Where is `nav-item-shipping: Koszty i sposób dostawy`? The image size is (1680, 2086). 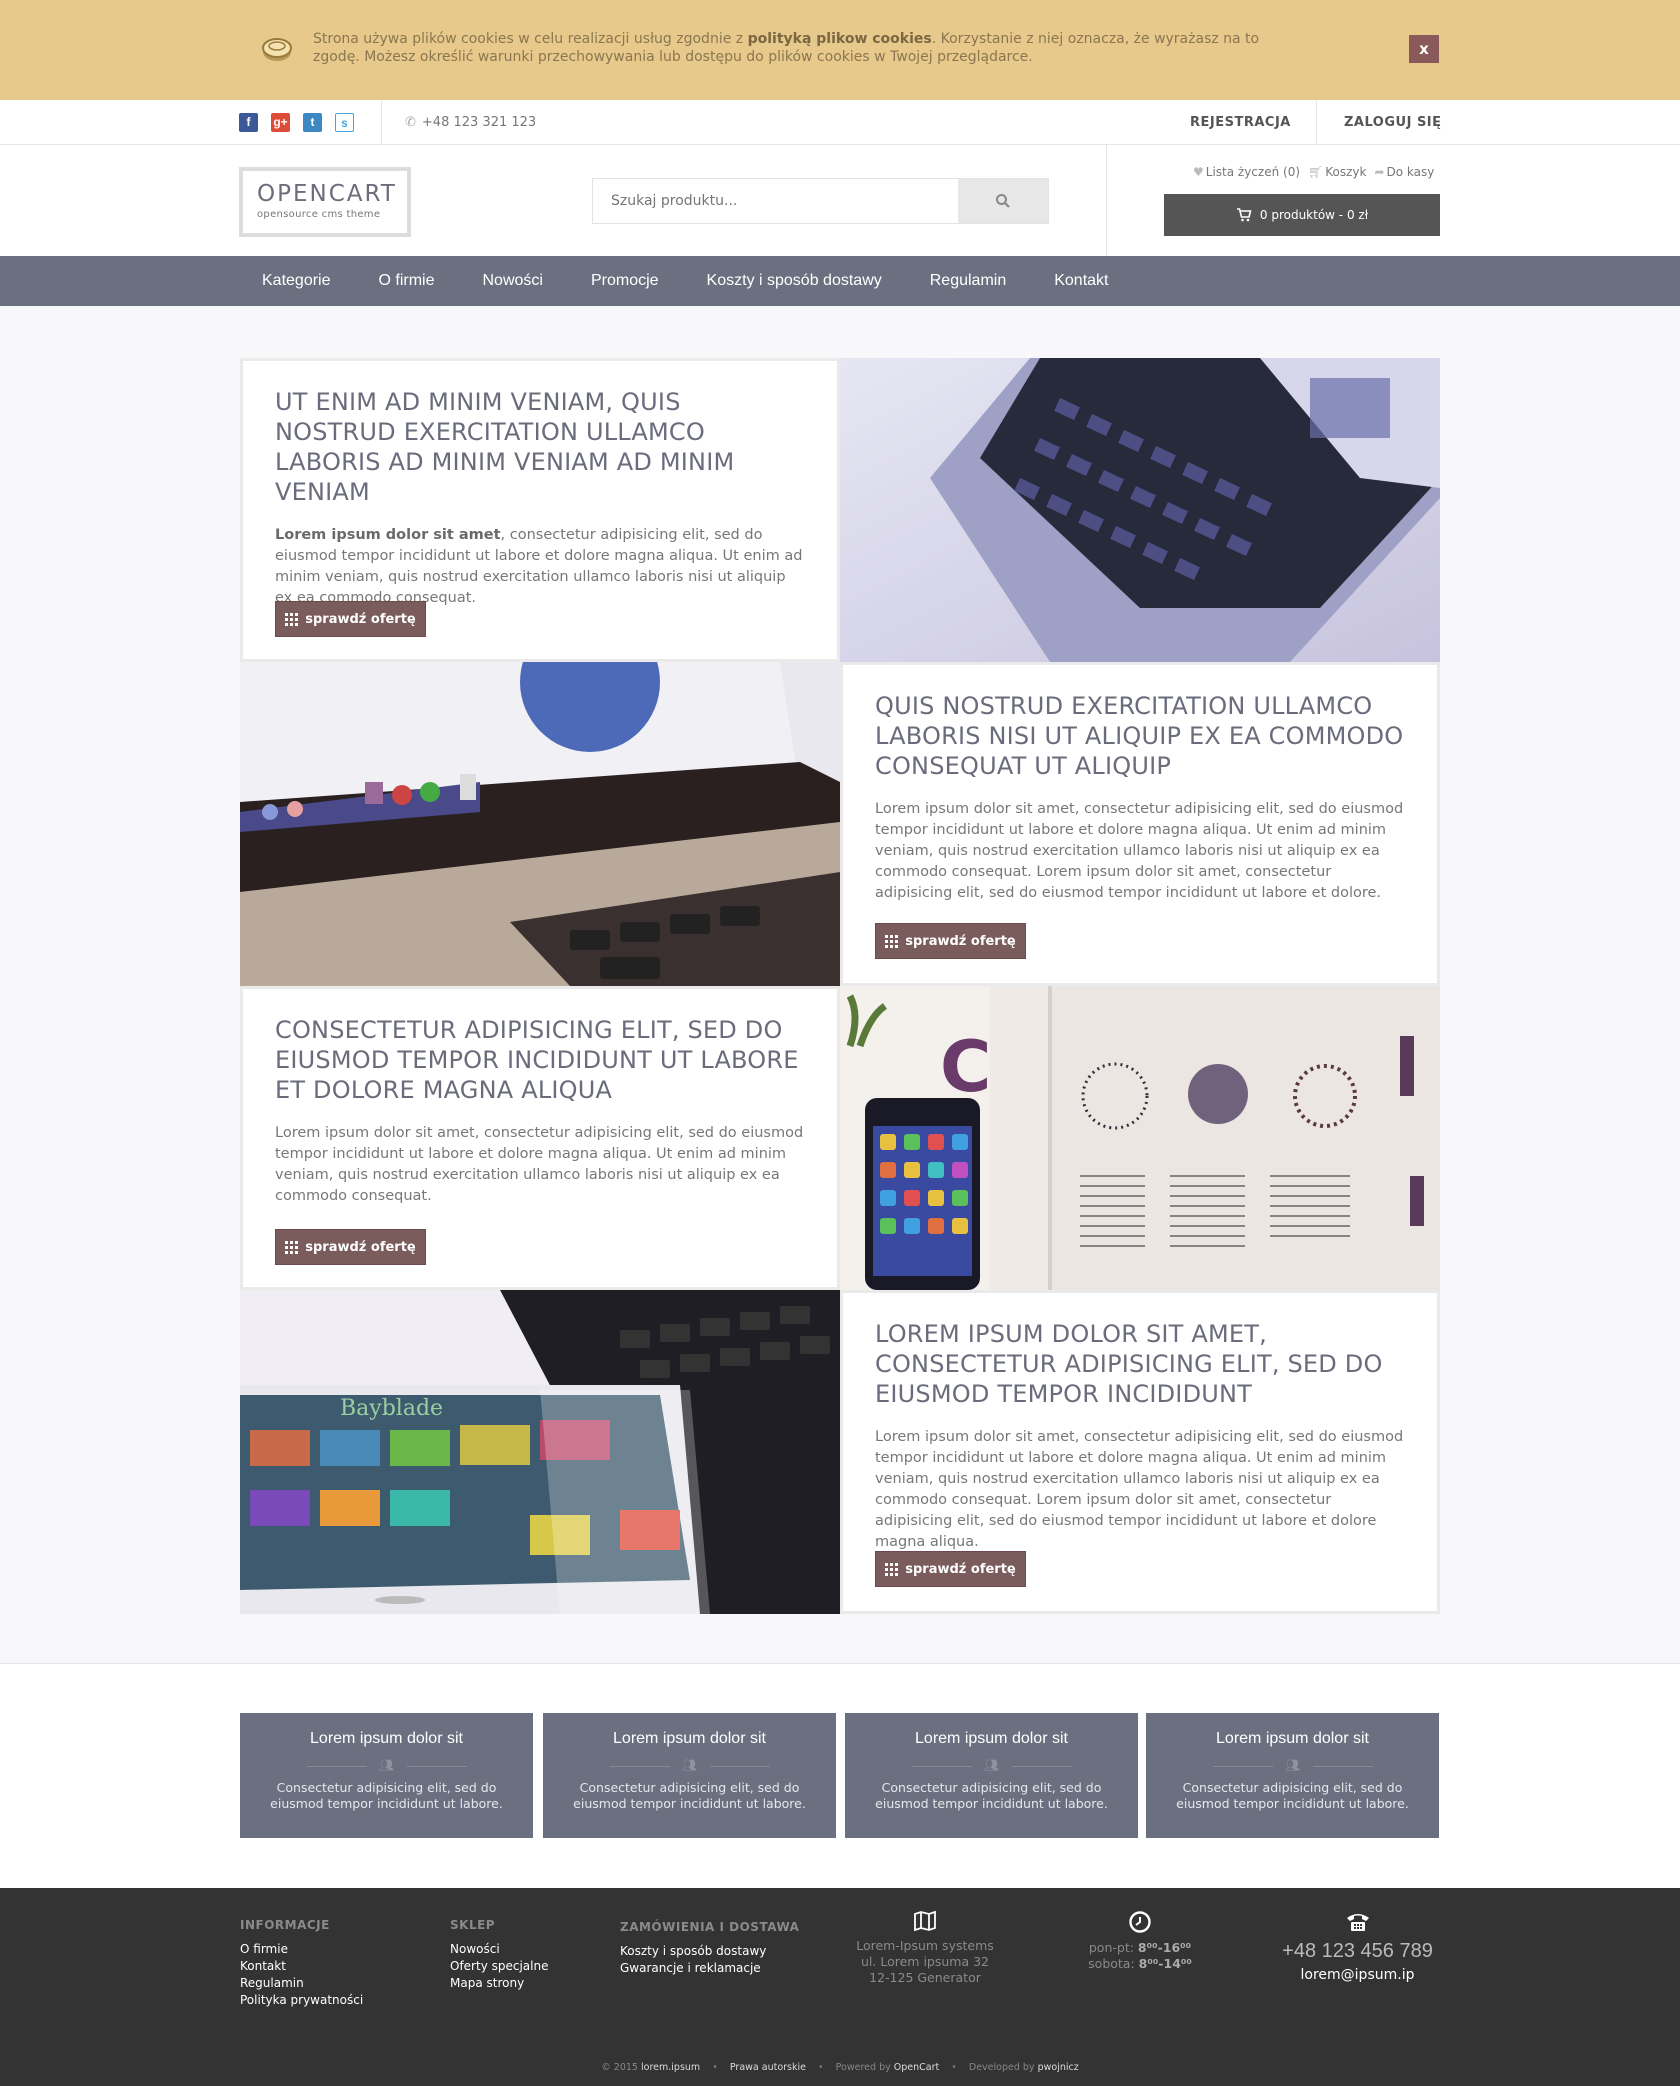 nav-item-shipping: Koszty i sposób dostawy is located at coordinates (794, 281).